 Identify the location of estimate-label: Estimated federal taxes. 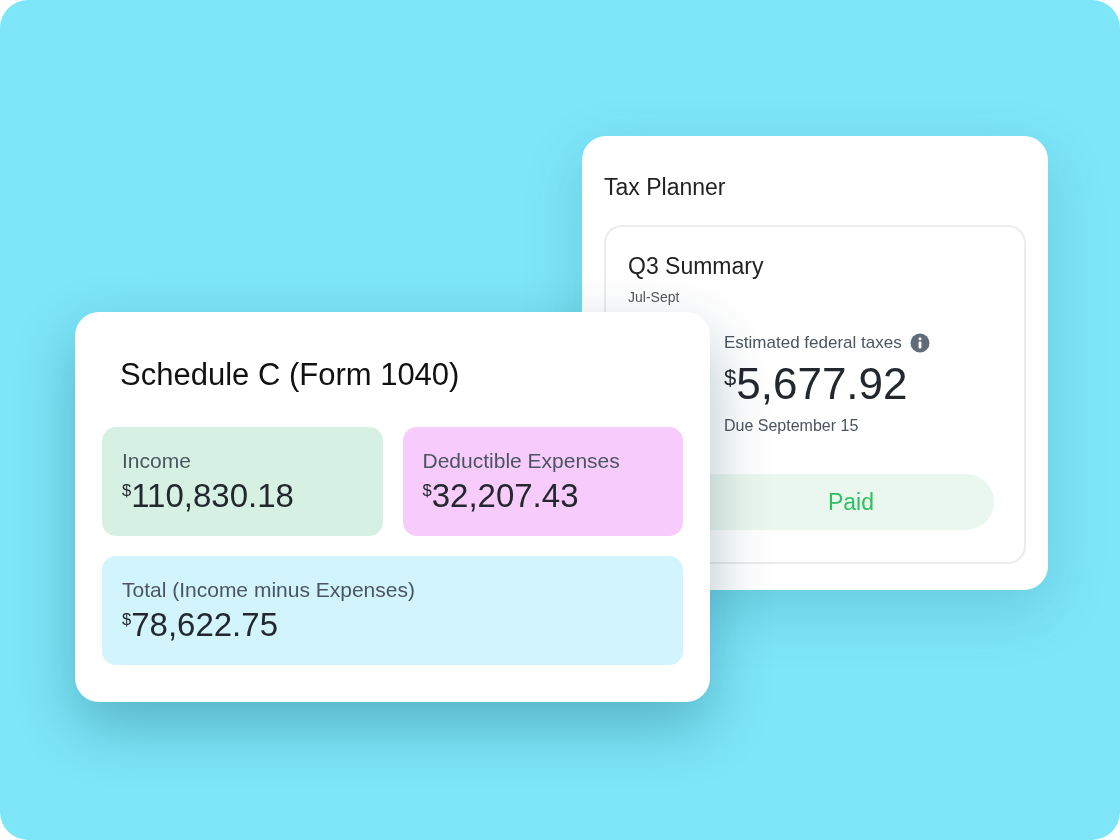
(813, 343).